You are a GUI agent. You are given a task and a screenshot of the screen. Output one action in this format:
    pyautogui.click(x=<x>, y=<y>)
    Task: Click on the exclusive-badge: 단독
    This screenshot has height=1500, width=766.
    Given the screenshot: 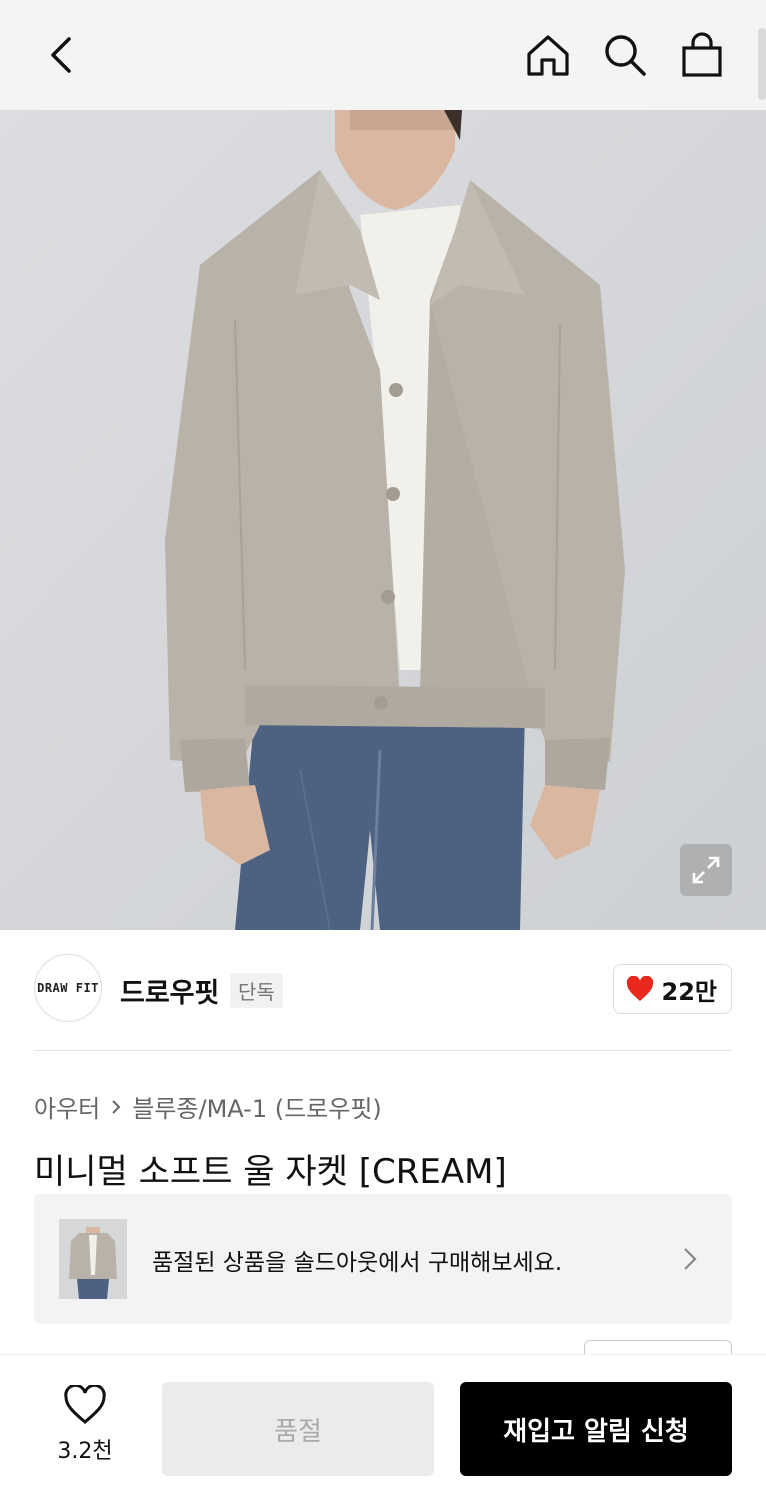 What is the action you would take?
    pyautogui.click(x=256, y=990)
    